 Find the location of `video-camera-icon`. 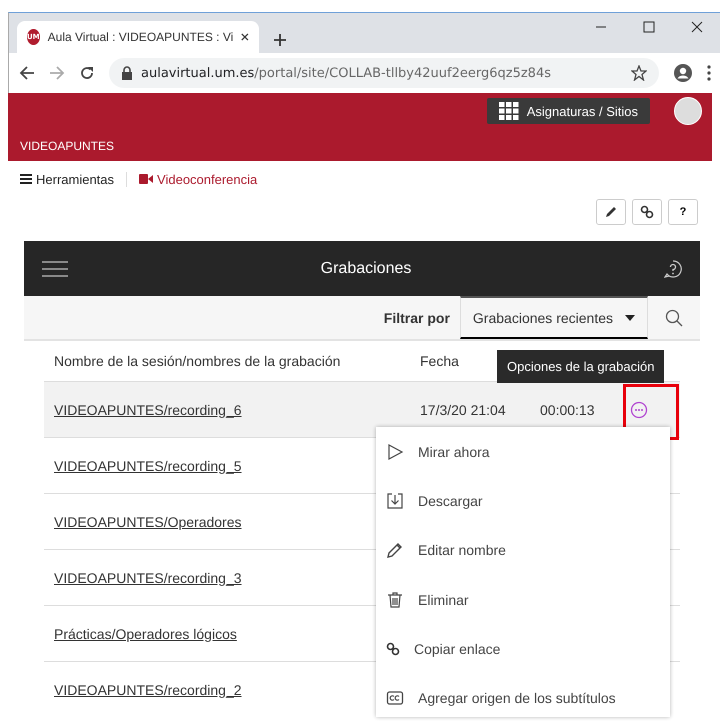

video-camera-icon is located at coordinates (146, 179).